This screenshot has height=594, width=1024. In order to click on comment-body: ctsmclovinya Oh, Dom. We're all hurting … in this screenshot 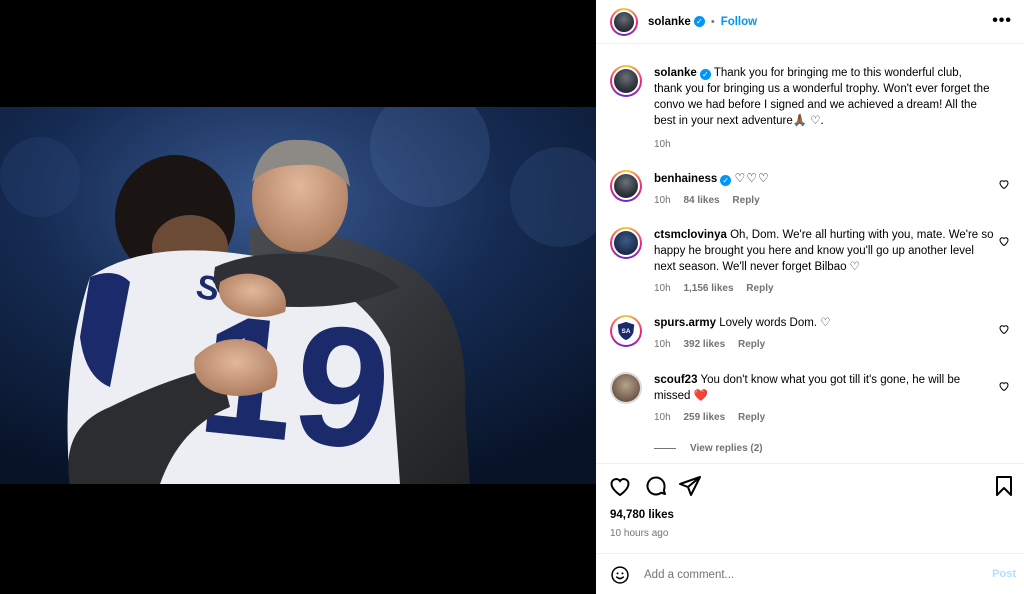, I will do `click(824, 262)`.